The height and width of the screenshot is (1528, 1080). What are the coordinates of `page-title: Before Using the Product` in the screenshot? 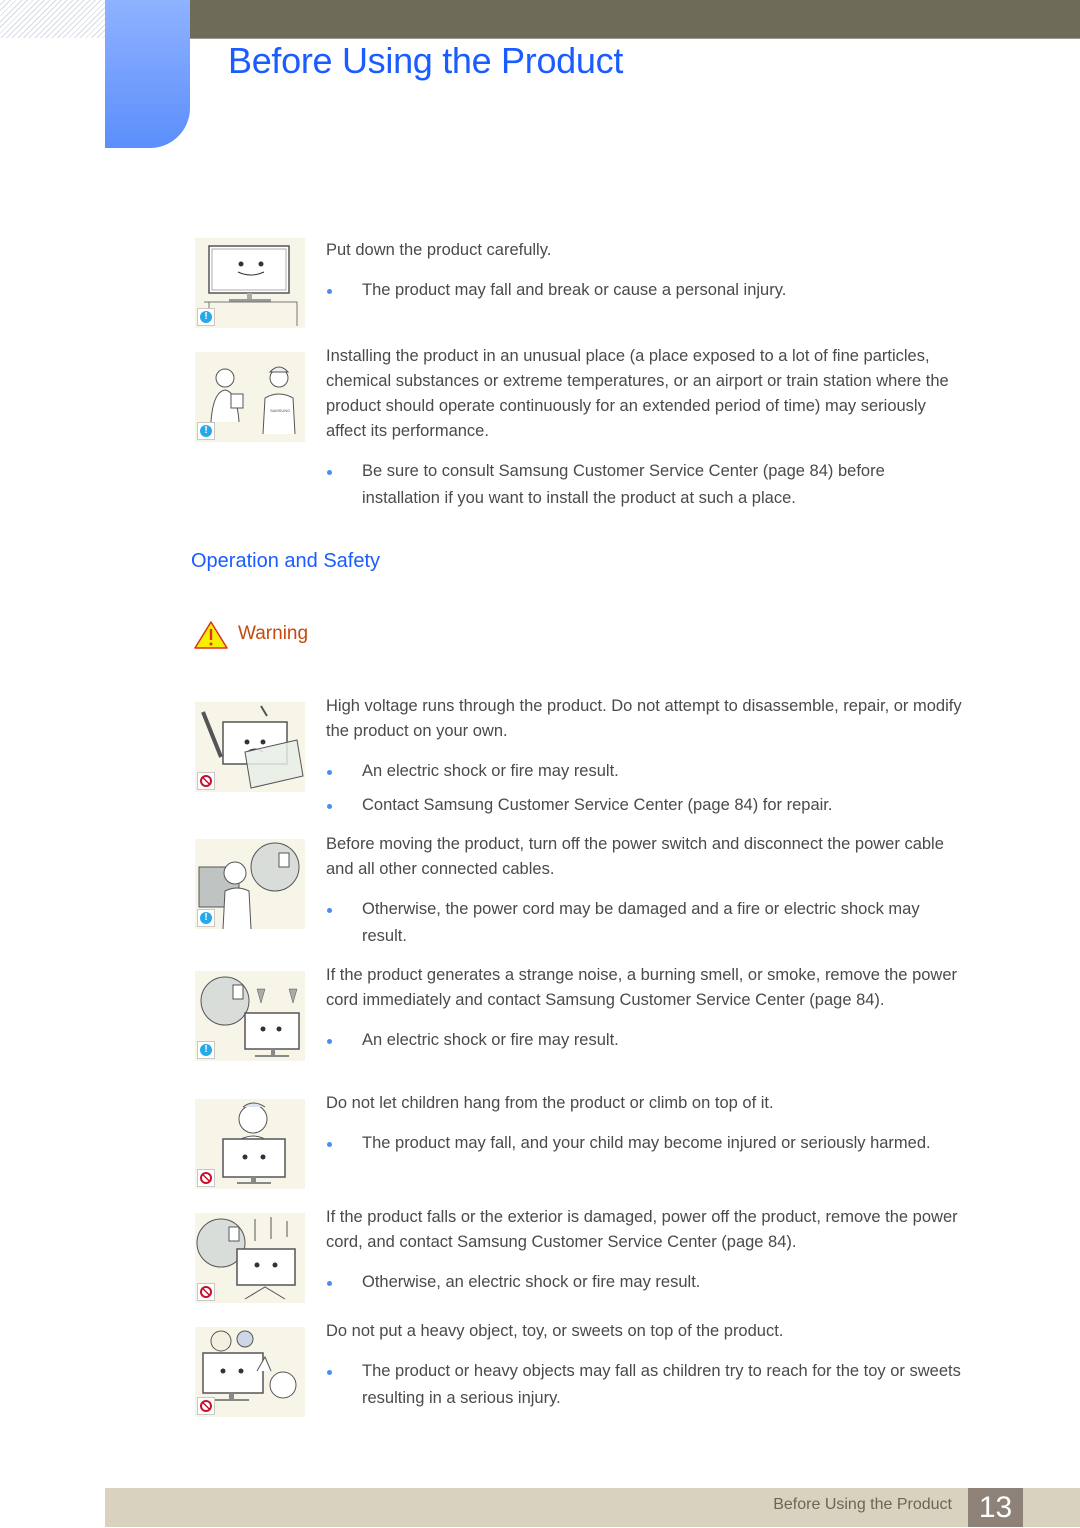 It's located at (426, 60).